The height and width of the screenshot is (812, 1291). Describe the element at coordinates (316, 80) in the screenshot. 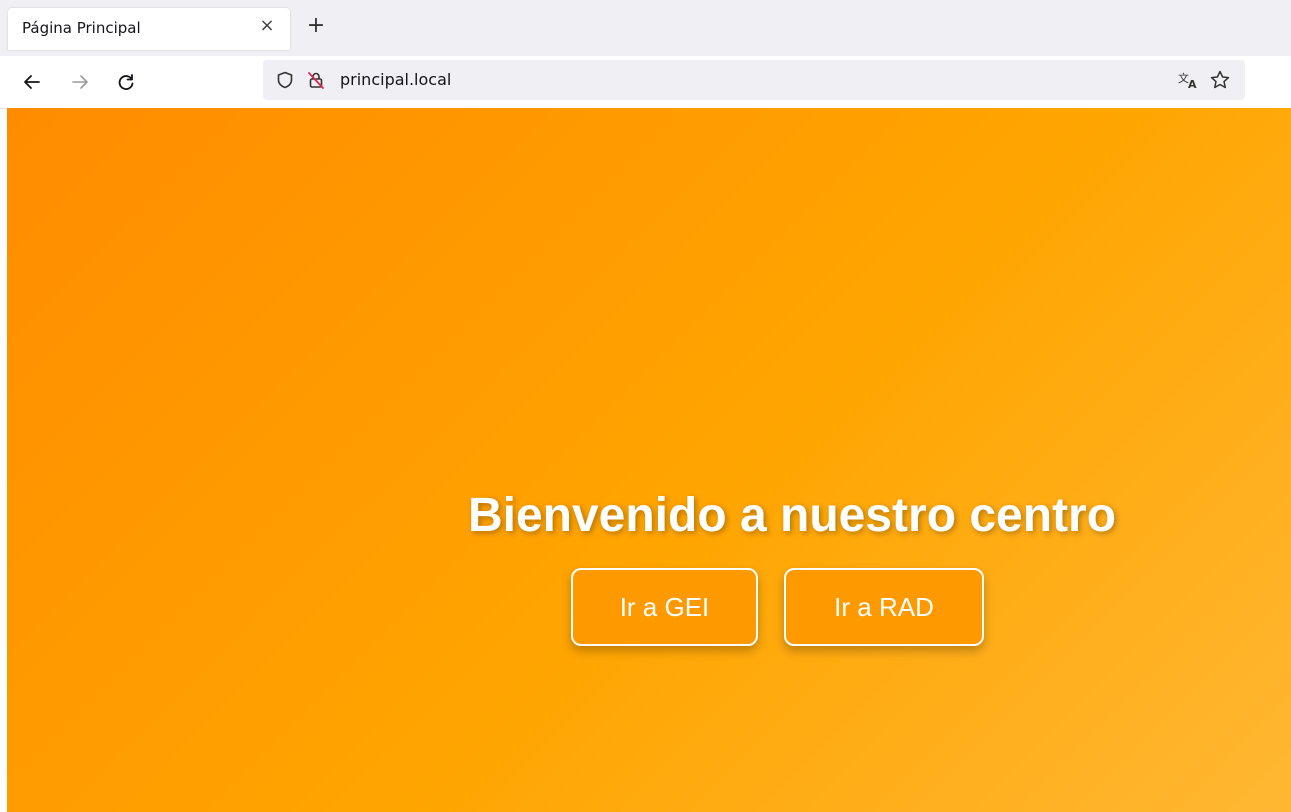

I see `insecure-lock-icon` at that location.